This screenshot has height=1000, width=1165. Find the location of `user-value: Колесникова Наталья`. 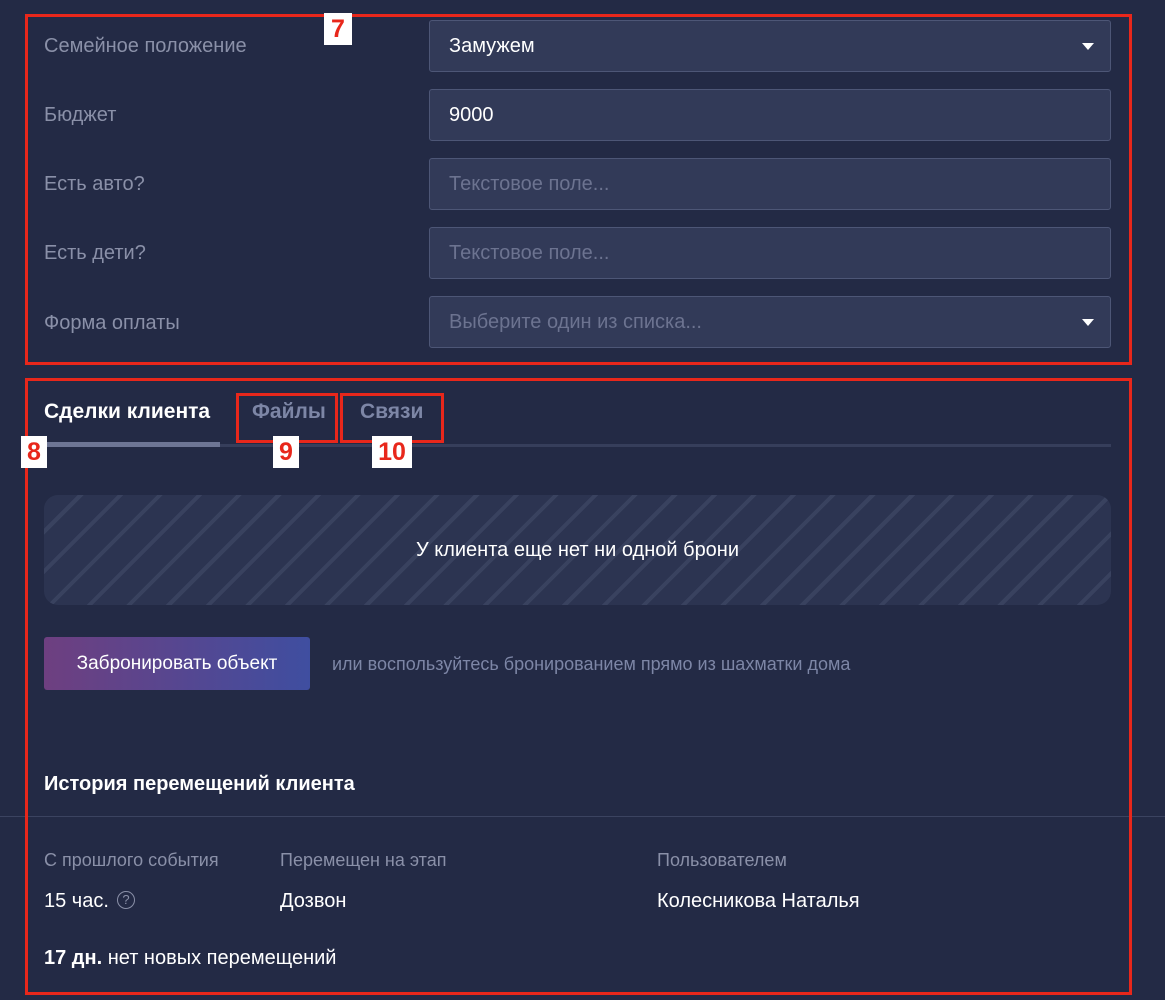

user-value: Колесникова Наталья is located at coordinates (758, 901).